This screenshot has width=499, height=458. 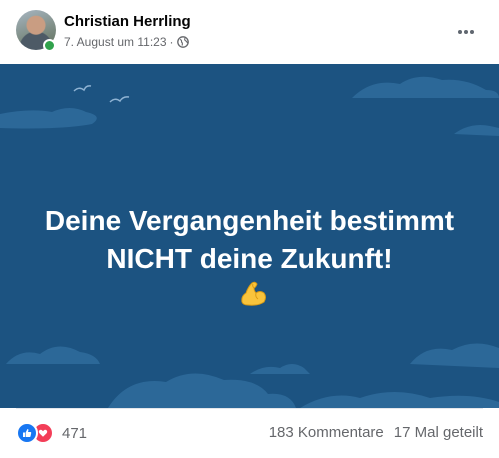 I want to click on post-header: Christian Herrling 7. August um 11:23 ·, so click(x=249, y=32).